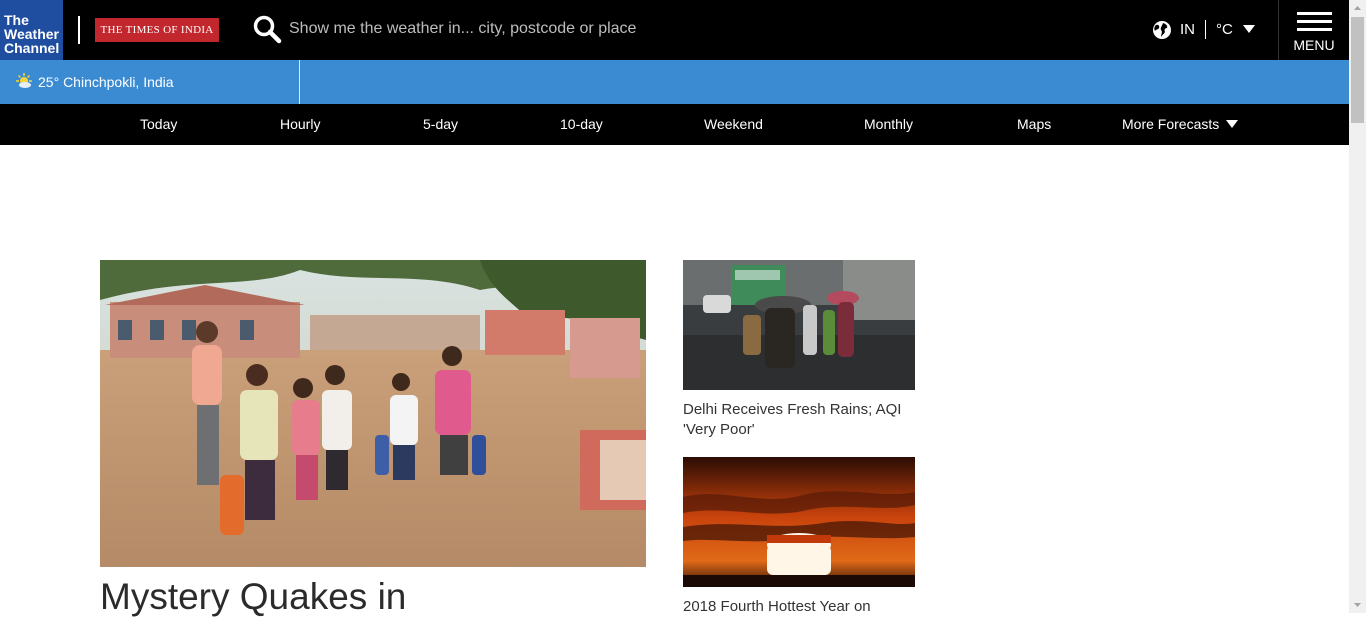 The width and height of the screenshot is (1366, 619). Describe the element at coordinates (79, 30) in the screenshot. I see `logo-divider` at that location.